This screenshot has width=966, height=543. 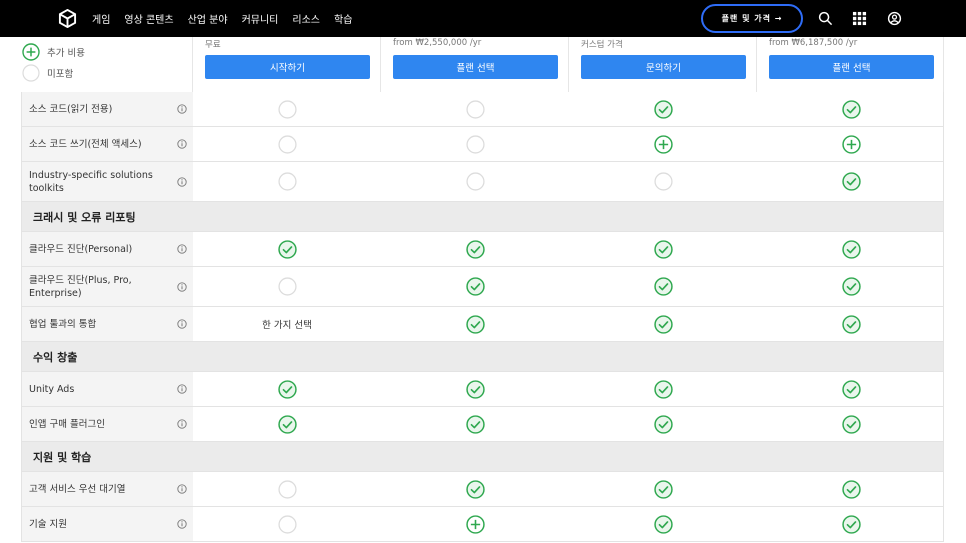 What do you see at coordinates (306, 18) in the screenshot?
I see `nav-link-resources: 리소스` at bounding box center [306, 18].